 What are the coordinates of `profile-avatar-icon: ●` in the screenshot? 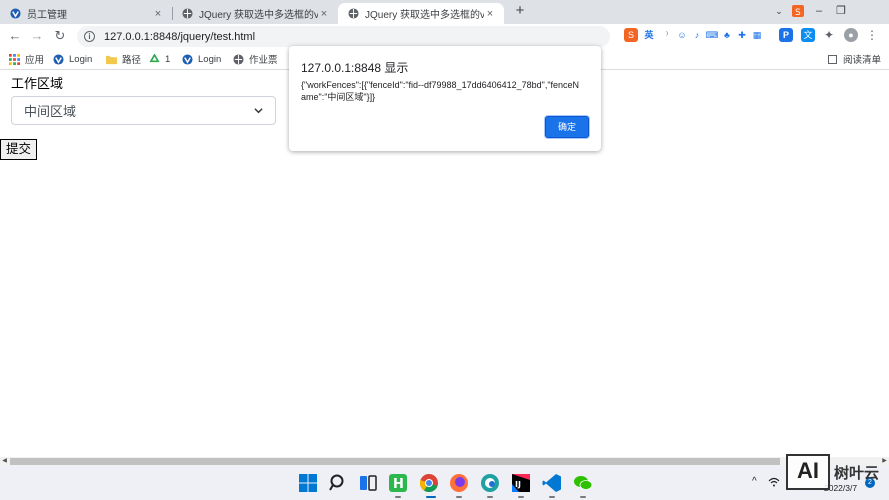 It's located at (851, 35).